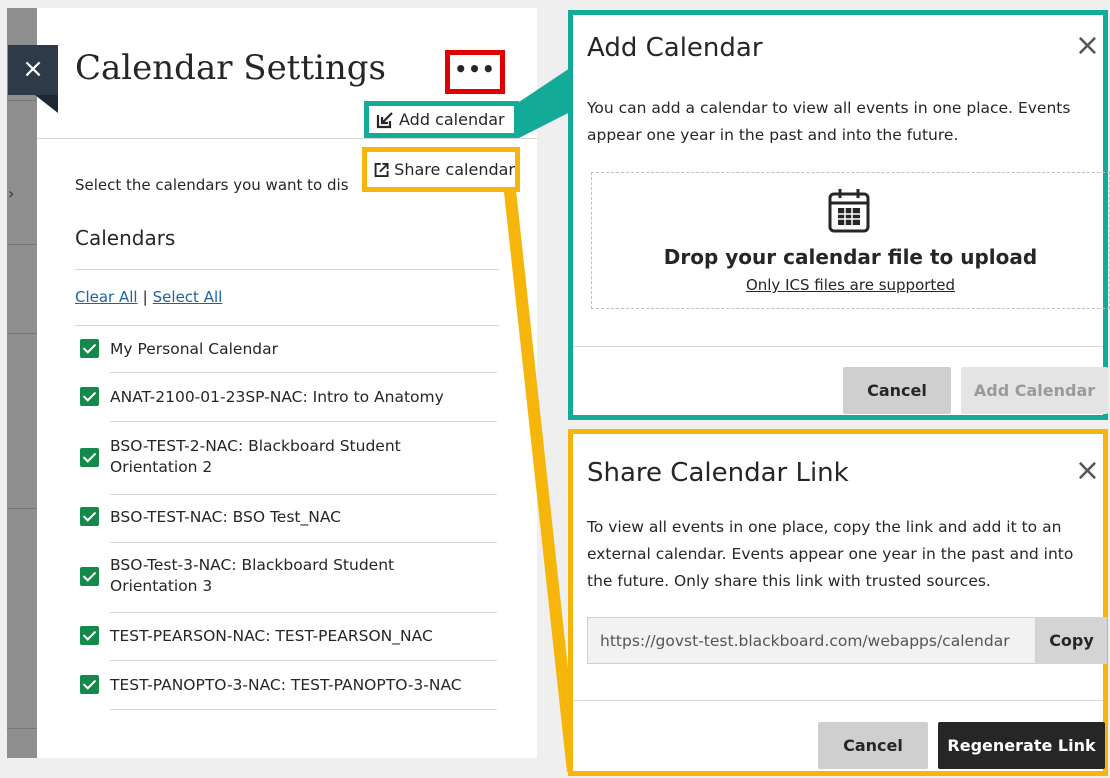 Image resolution: width=1110 pixels, height=778 pixels. I want to click on dropzone-title: Drop your calendar file to upload, so click(850, 257).